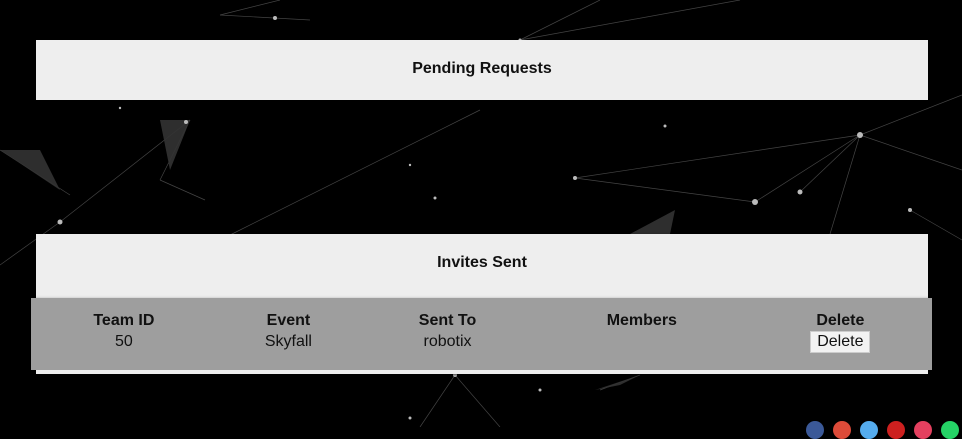 This screenshot has height=439, width=962. Describe the element at coordinates (923, 430) in the screenshot. I see `instagram-icon` at that location.